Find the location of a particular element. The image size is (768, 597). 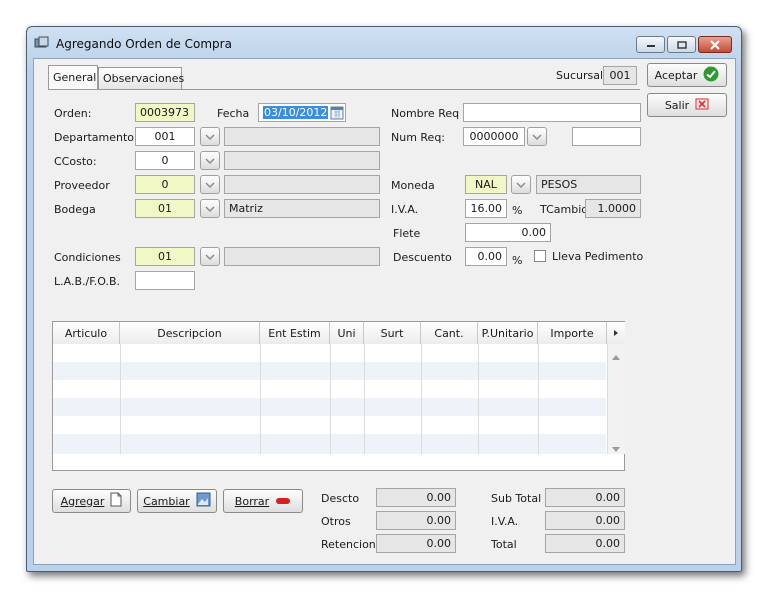

tab-observaciones: Observaciones is located at coordinates (141, 78).